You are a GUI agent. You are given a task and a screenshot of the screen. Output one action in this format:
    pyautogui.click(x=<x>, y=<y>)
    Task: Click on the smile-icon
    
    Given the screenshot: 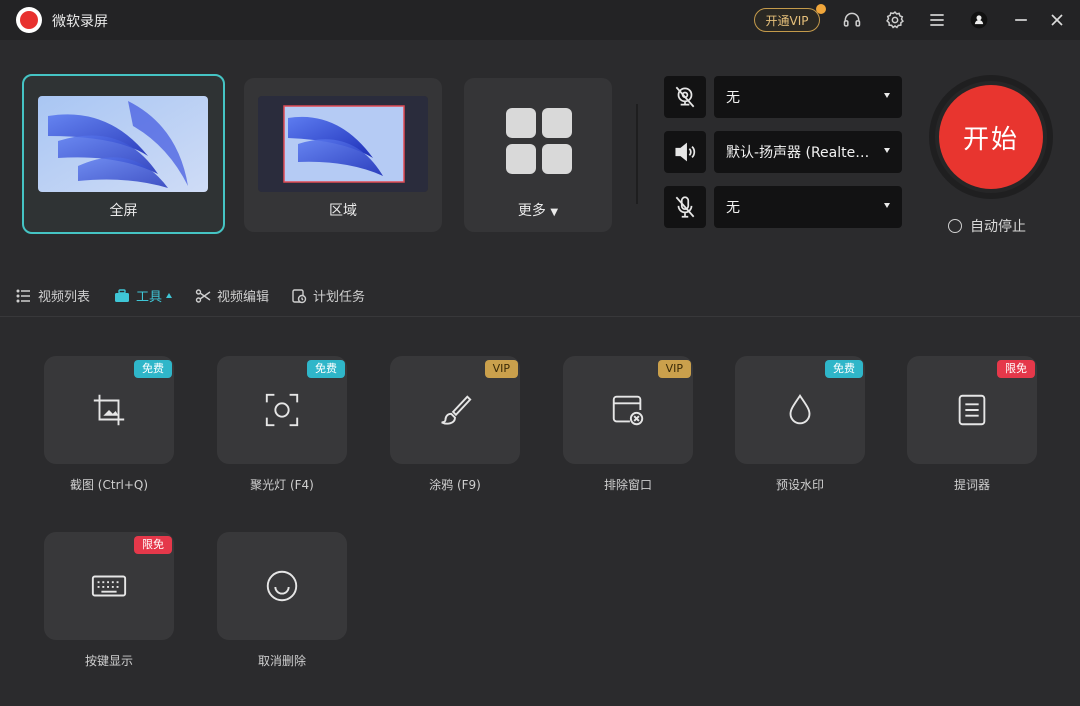 What is the action you would take?
    pyautogui.click(x=282, y=586)
    